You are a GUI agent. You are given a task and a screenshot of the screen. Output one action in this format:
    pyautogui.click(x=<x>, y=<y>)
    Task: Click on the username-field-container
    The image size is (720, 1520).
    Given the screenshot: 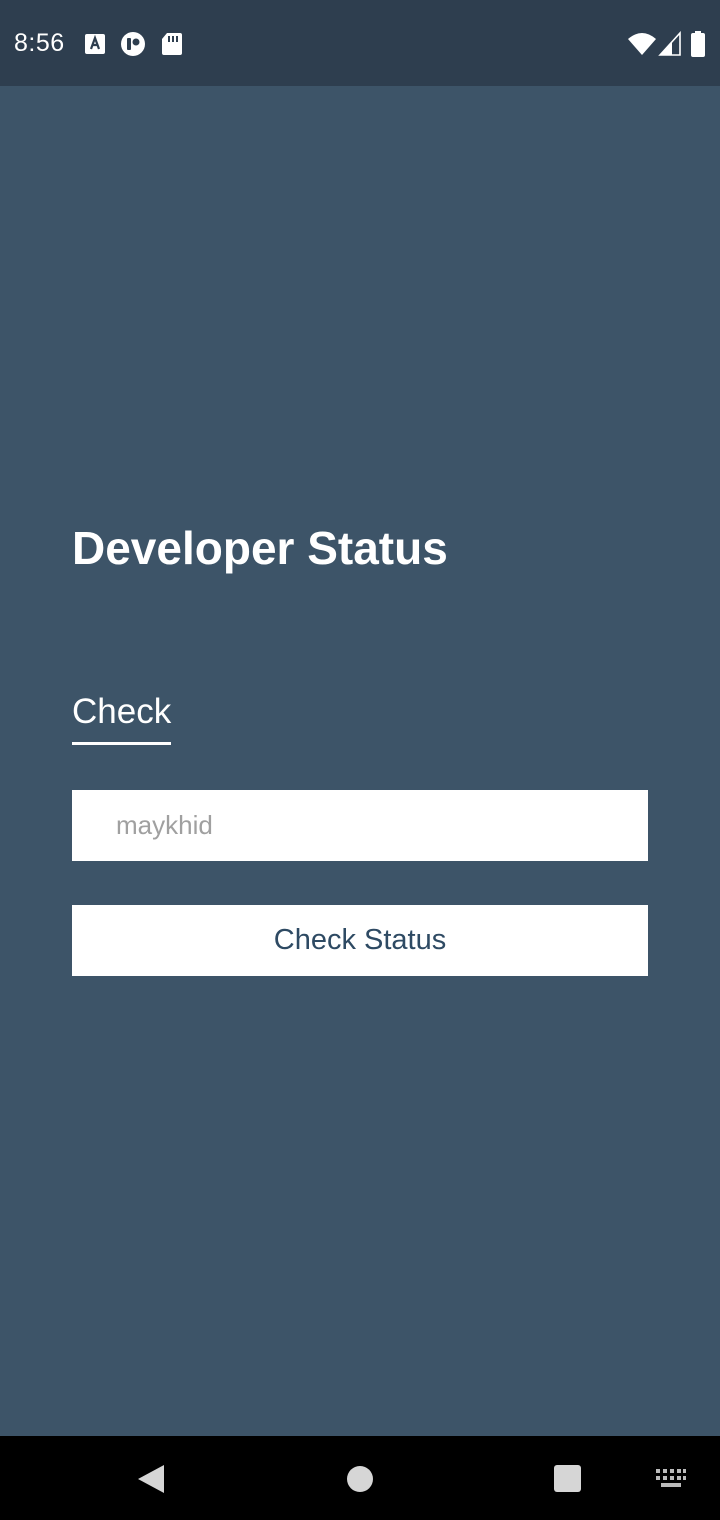 What is the action you would take?
    pyautogui.click(x=360, y=825)
    